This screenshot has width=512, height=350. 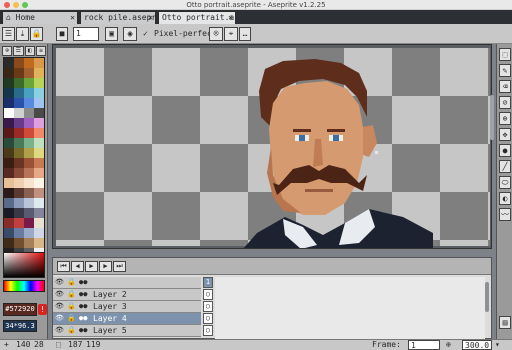 What do you see at coordinates (276, 248) in the screenshot?
I see `horizontal-scrollbar` at bounding box center [276, 248].